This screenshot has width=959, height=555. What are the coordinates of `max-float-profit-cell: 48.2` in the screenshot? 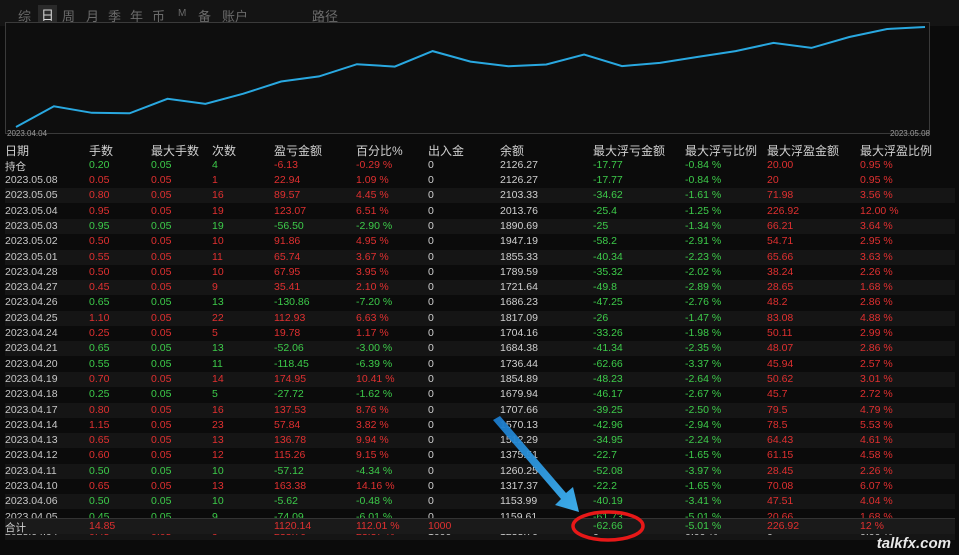 It's located at (777, 302).